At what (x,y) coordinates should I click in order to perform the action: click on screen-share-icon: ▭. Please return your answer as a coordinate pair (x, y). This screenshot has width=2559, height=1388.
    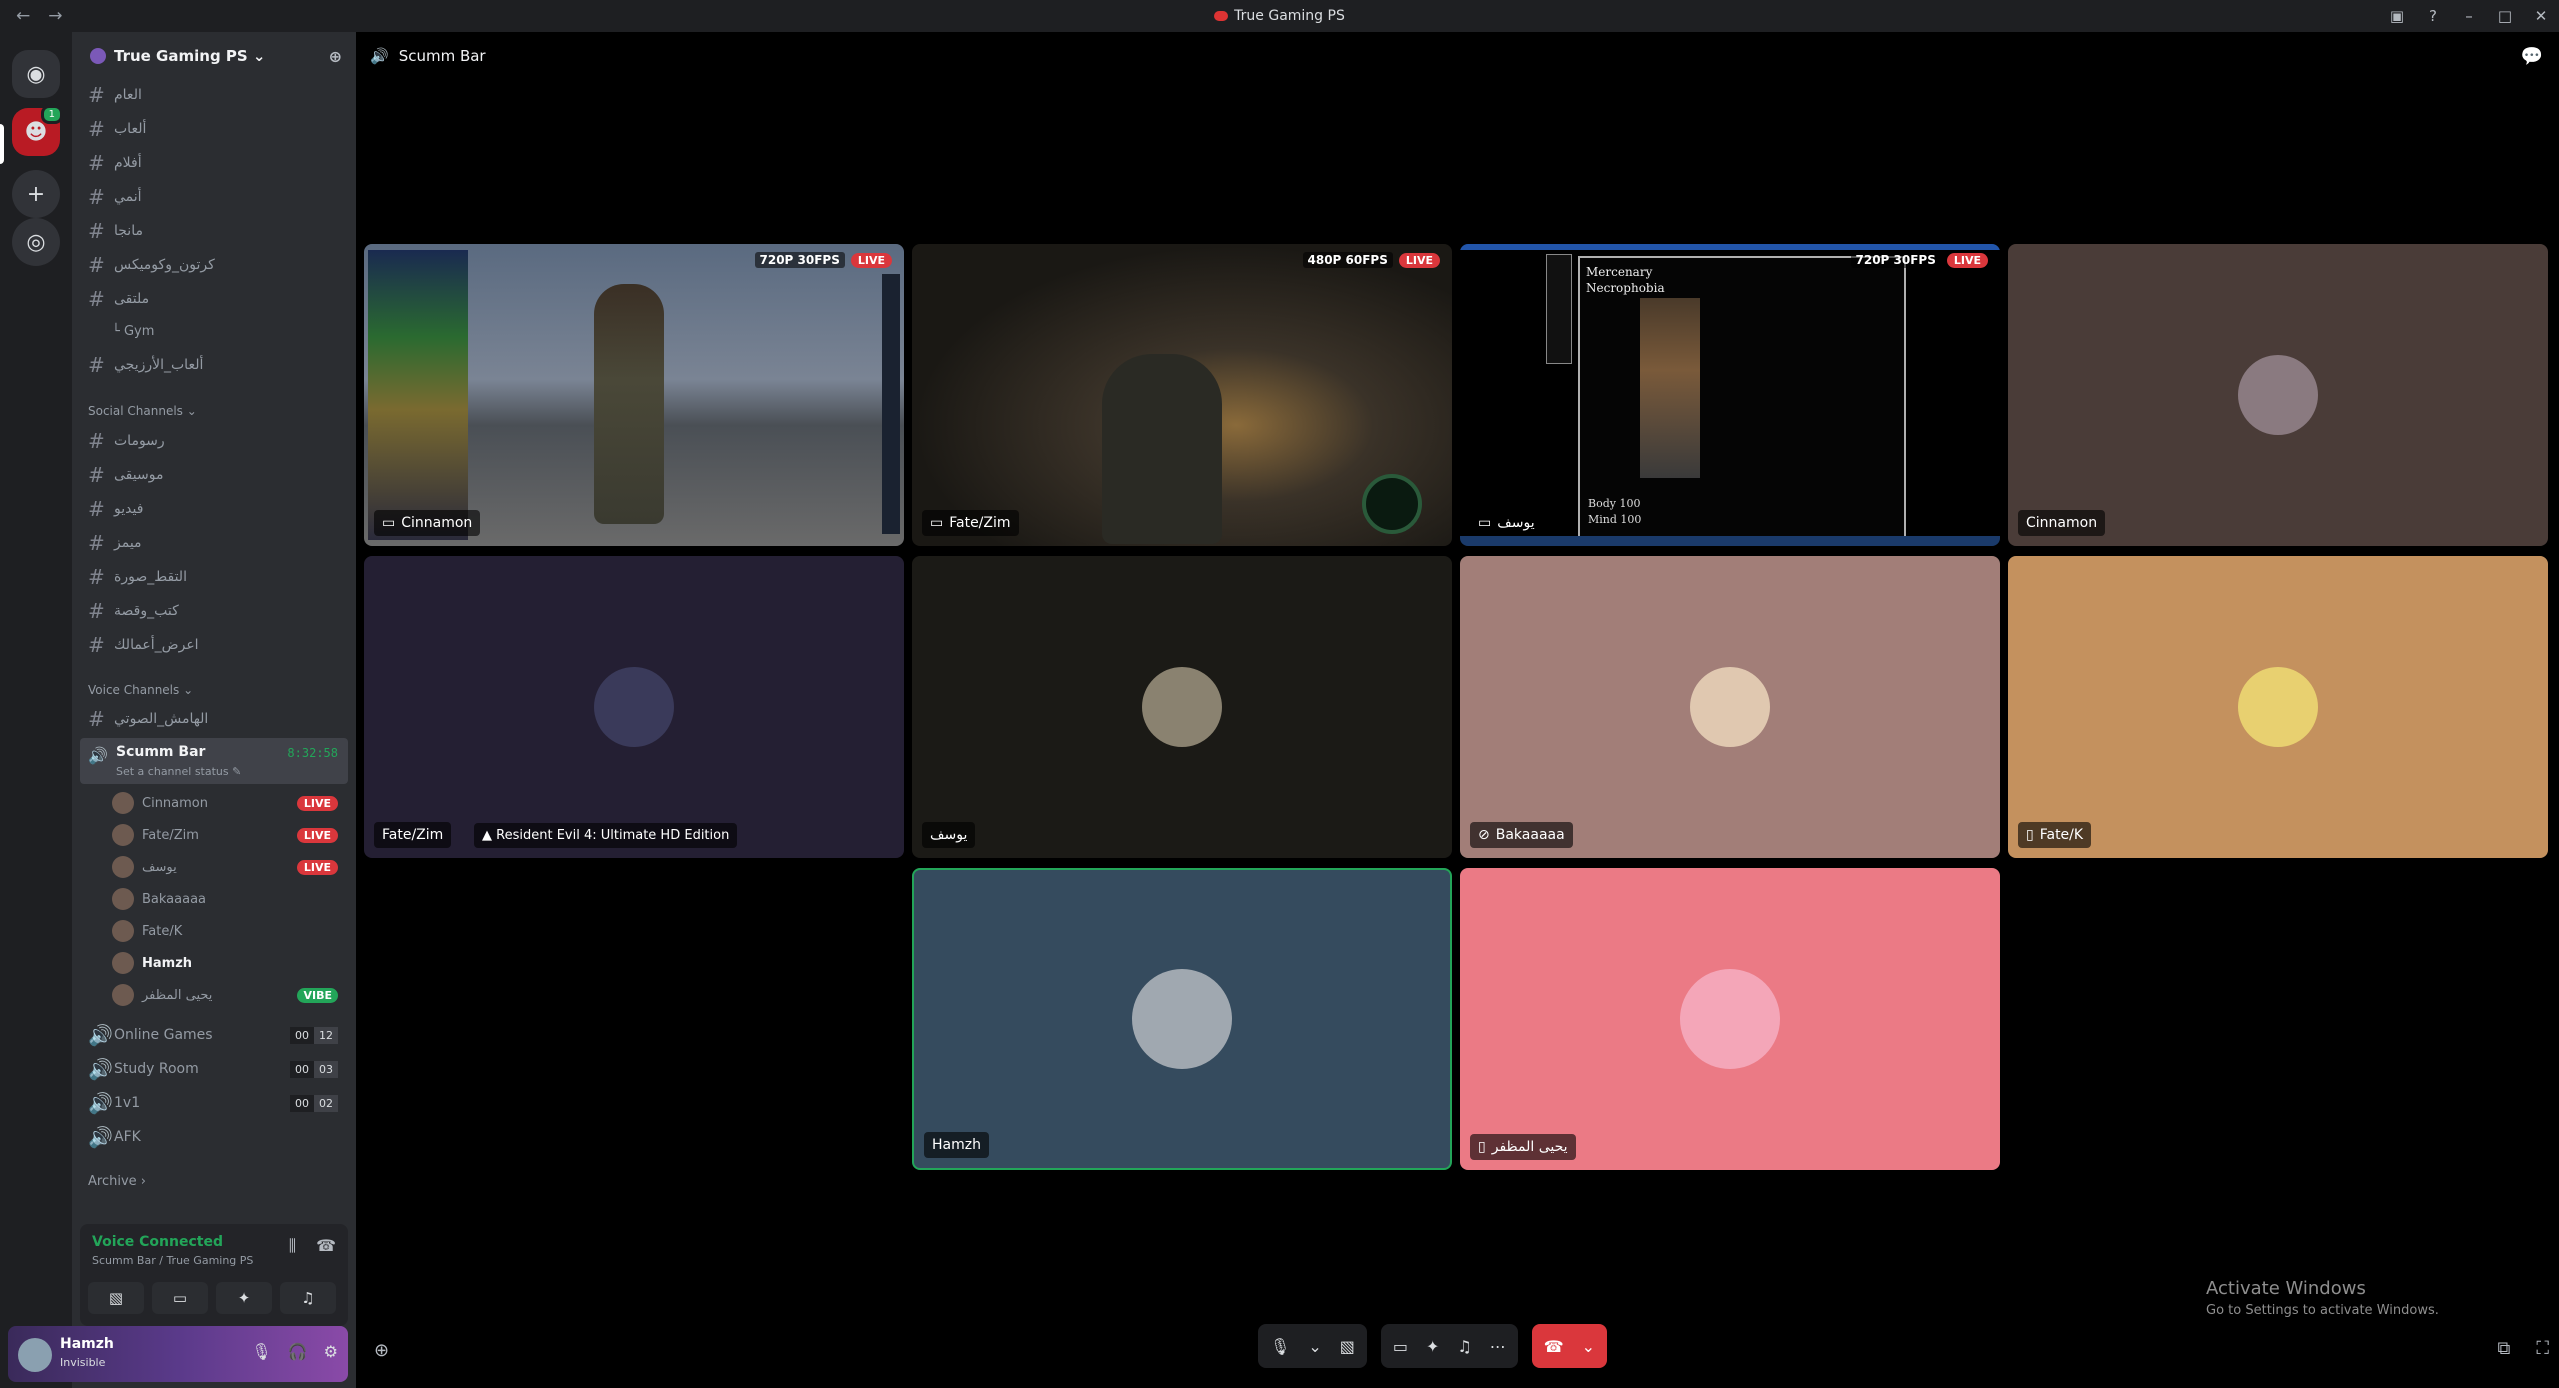
    Looking at the image, I should click on (1400, 1346).